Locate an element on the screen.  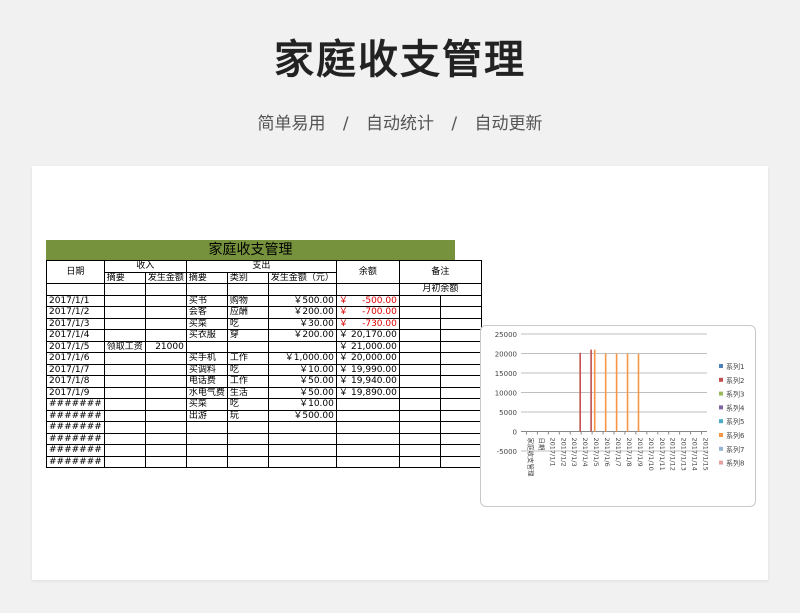
date-cell: 2017/1/2 is located at coordinates (75, 312).